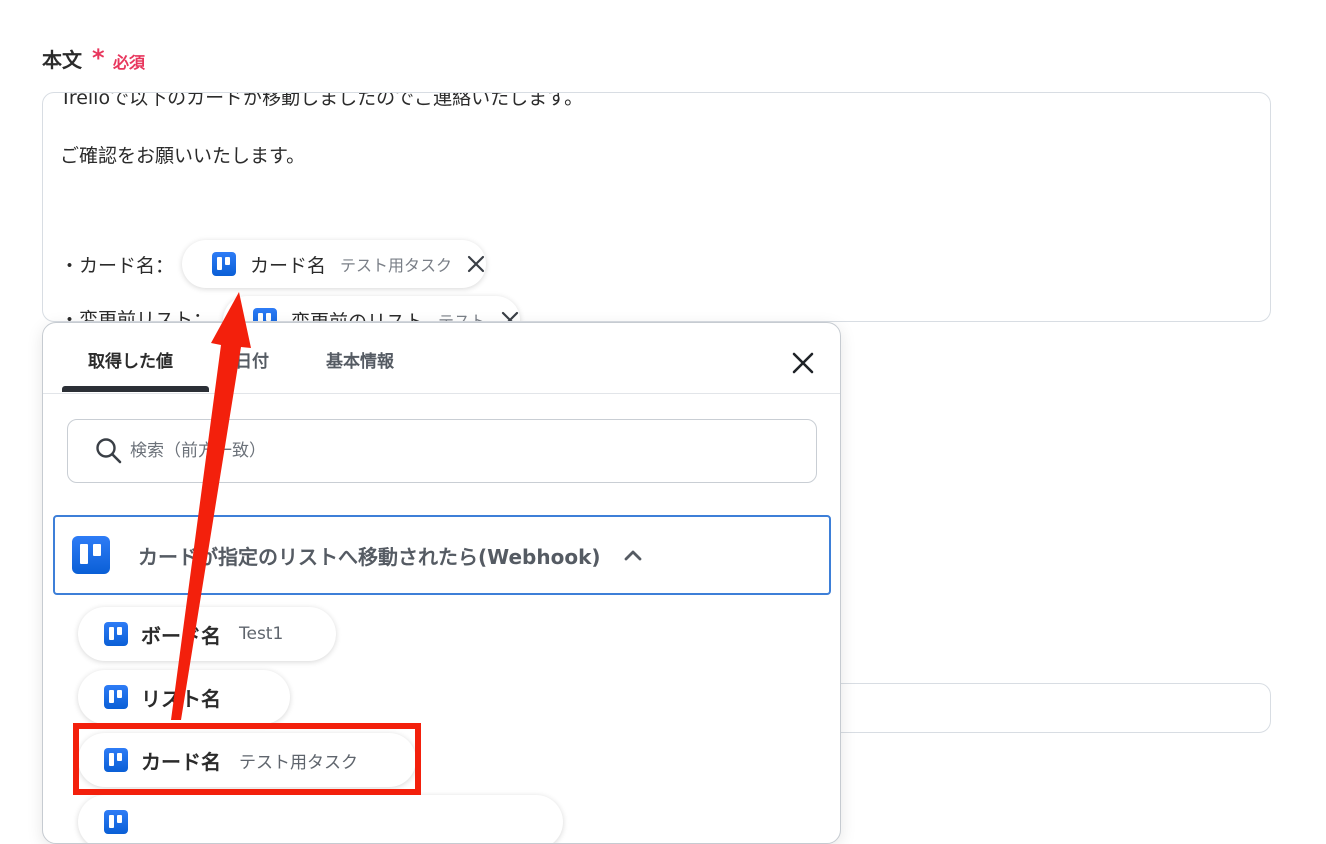 The image size is (1326, 844). What do you see at coordinates (109, 451) in the screenshot?
I see `search-icon` at bounding box center [109, 451].